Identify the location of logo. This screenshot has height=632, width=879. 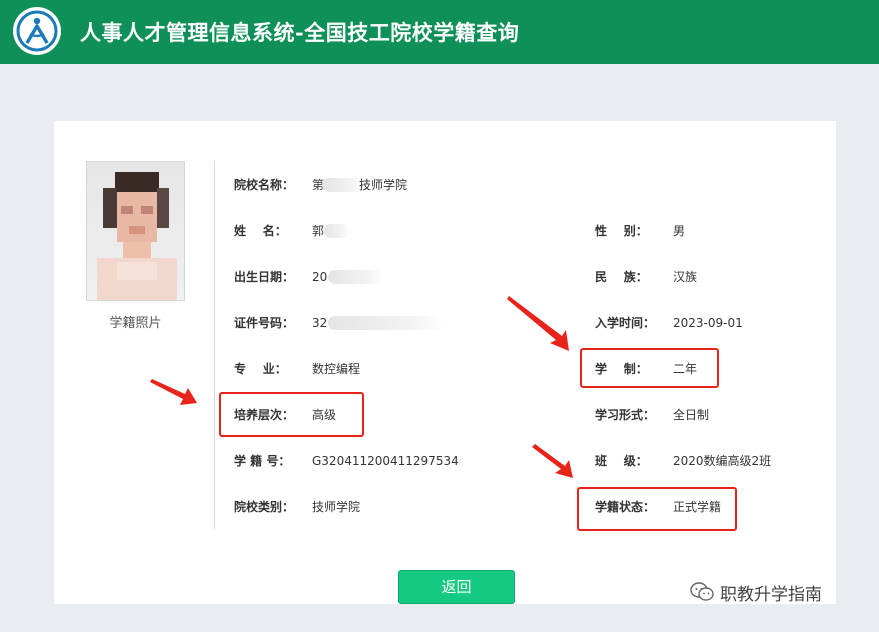
(37, 31).